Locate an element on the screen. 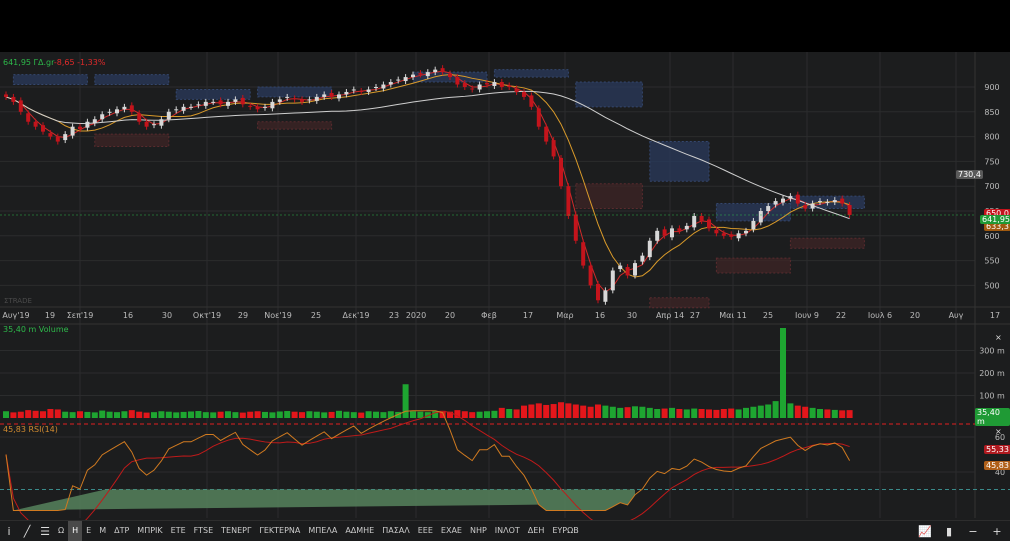 This screenshot has height=541, width=1010. toolbar-symbol-18: ΕΥΡΩΒ is located at coordinates (565, 531).